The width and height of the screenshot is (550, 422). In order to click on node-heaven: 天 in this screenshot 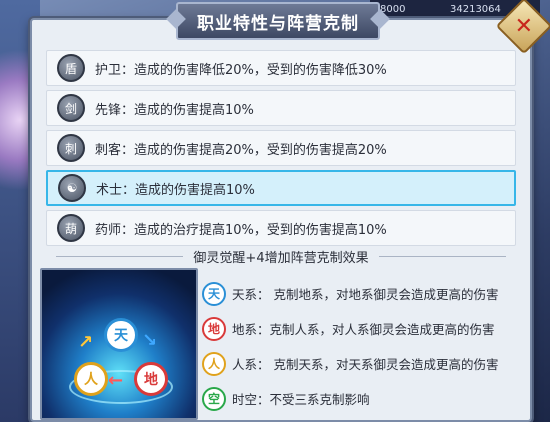, I will do `click(121, 335)`.